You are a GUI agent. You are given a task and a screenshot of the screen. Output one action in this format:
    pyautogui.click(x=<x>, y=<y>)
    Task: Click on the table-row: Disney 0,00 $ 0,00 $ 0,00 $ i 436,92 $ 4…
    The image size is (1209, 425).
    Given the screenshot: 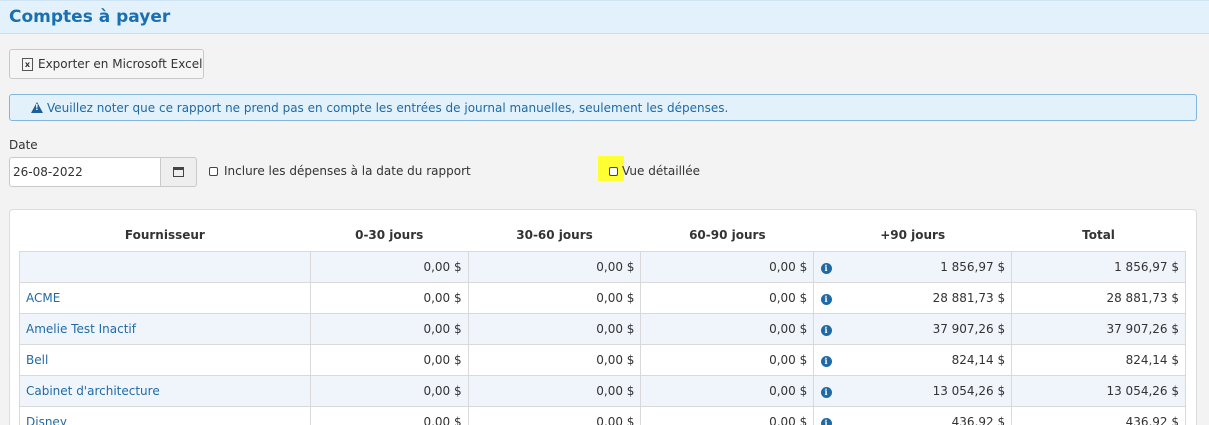 What is the action you would take?
    pyautogui.click(x=602, y=415)
    